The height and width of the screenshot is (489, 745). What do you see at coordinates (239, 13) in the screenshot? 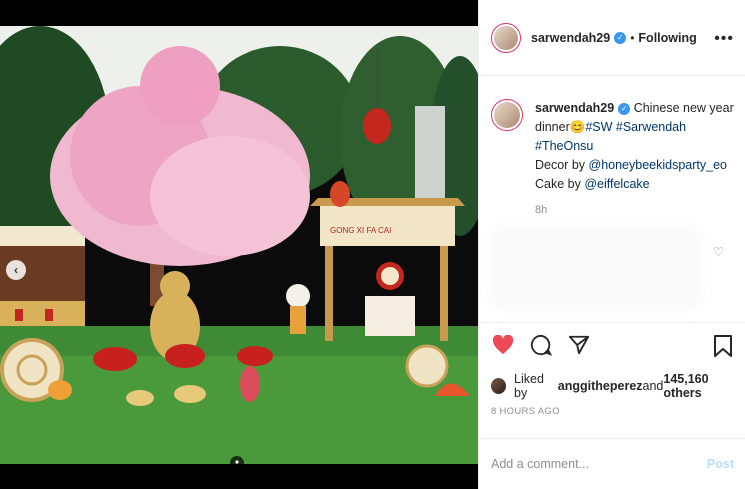
I see `media-letterbox-top` at bounding box center [239, 13].